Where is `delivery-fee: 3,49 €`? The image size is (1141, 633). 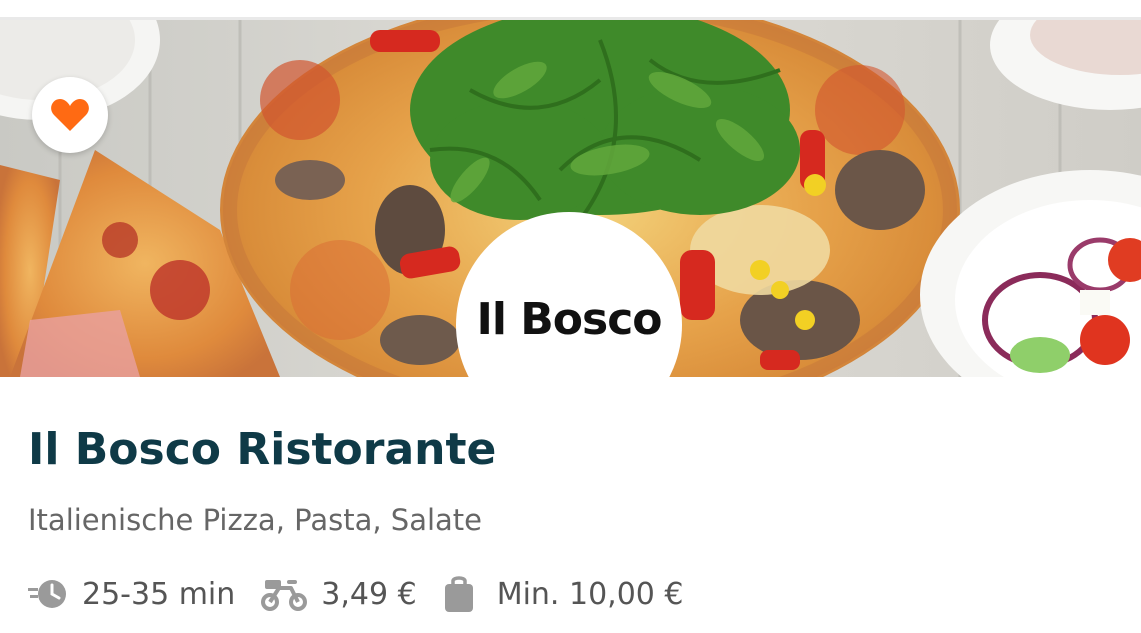 delivery-fee: 3,49 € is located at coordinates (339, 594).